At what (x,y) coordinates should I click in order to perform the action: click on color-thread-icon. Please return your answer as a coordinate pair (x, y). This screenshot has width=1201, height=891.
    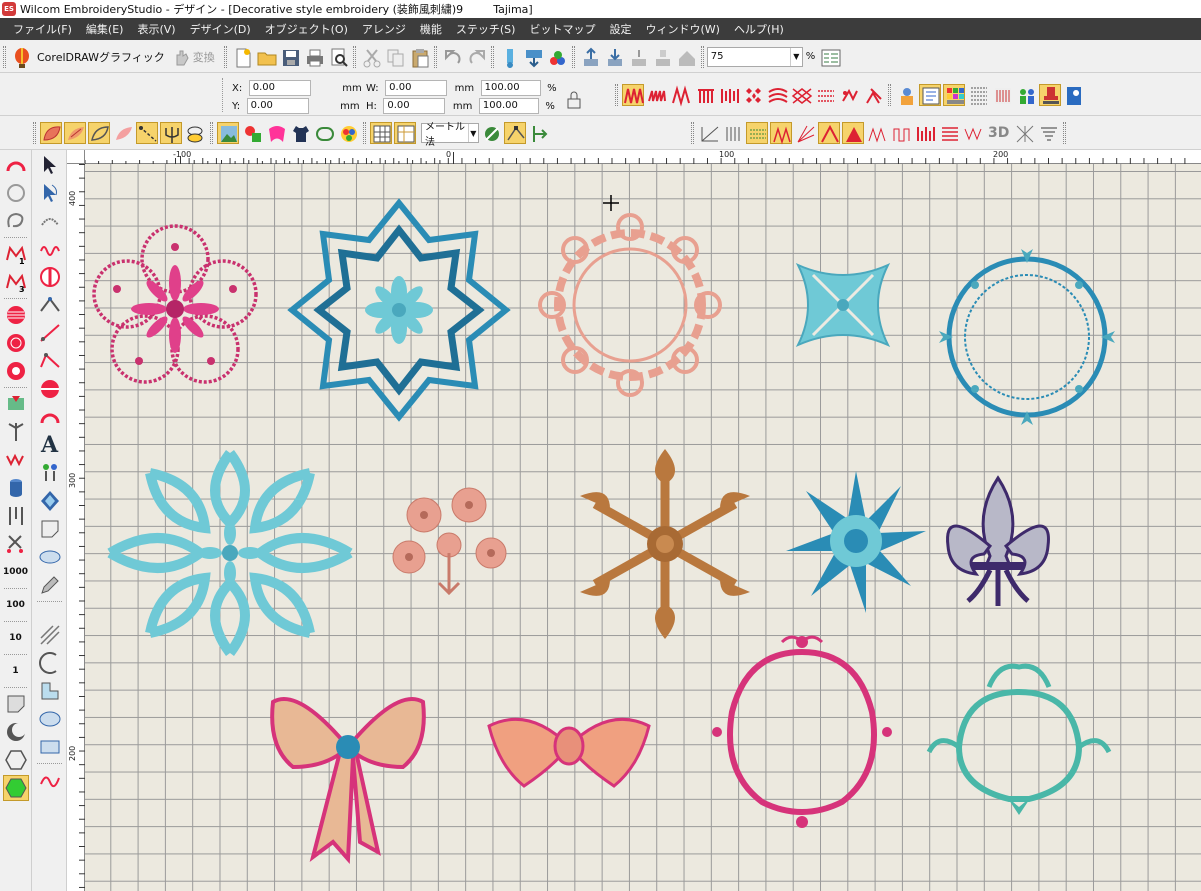
    Looking at the image, I should click on (557, 57).